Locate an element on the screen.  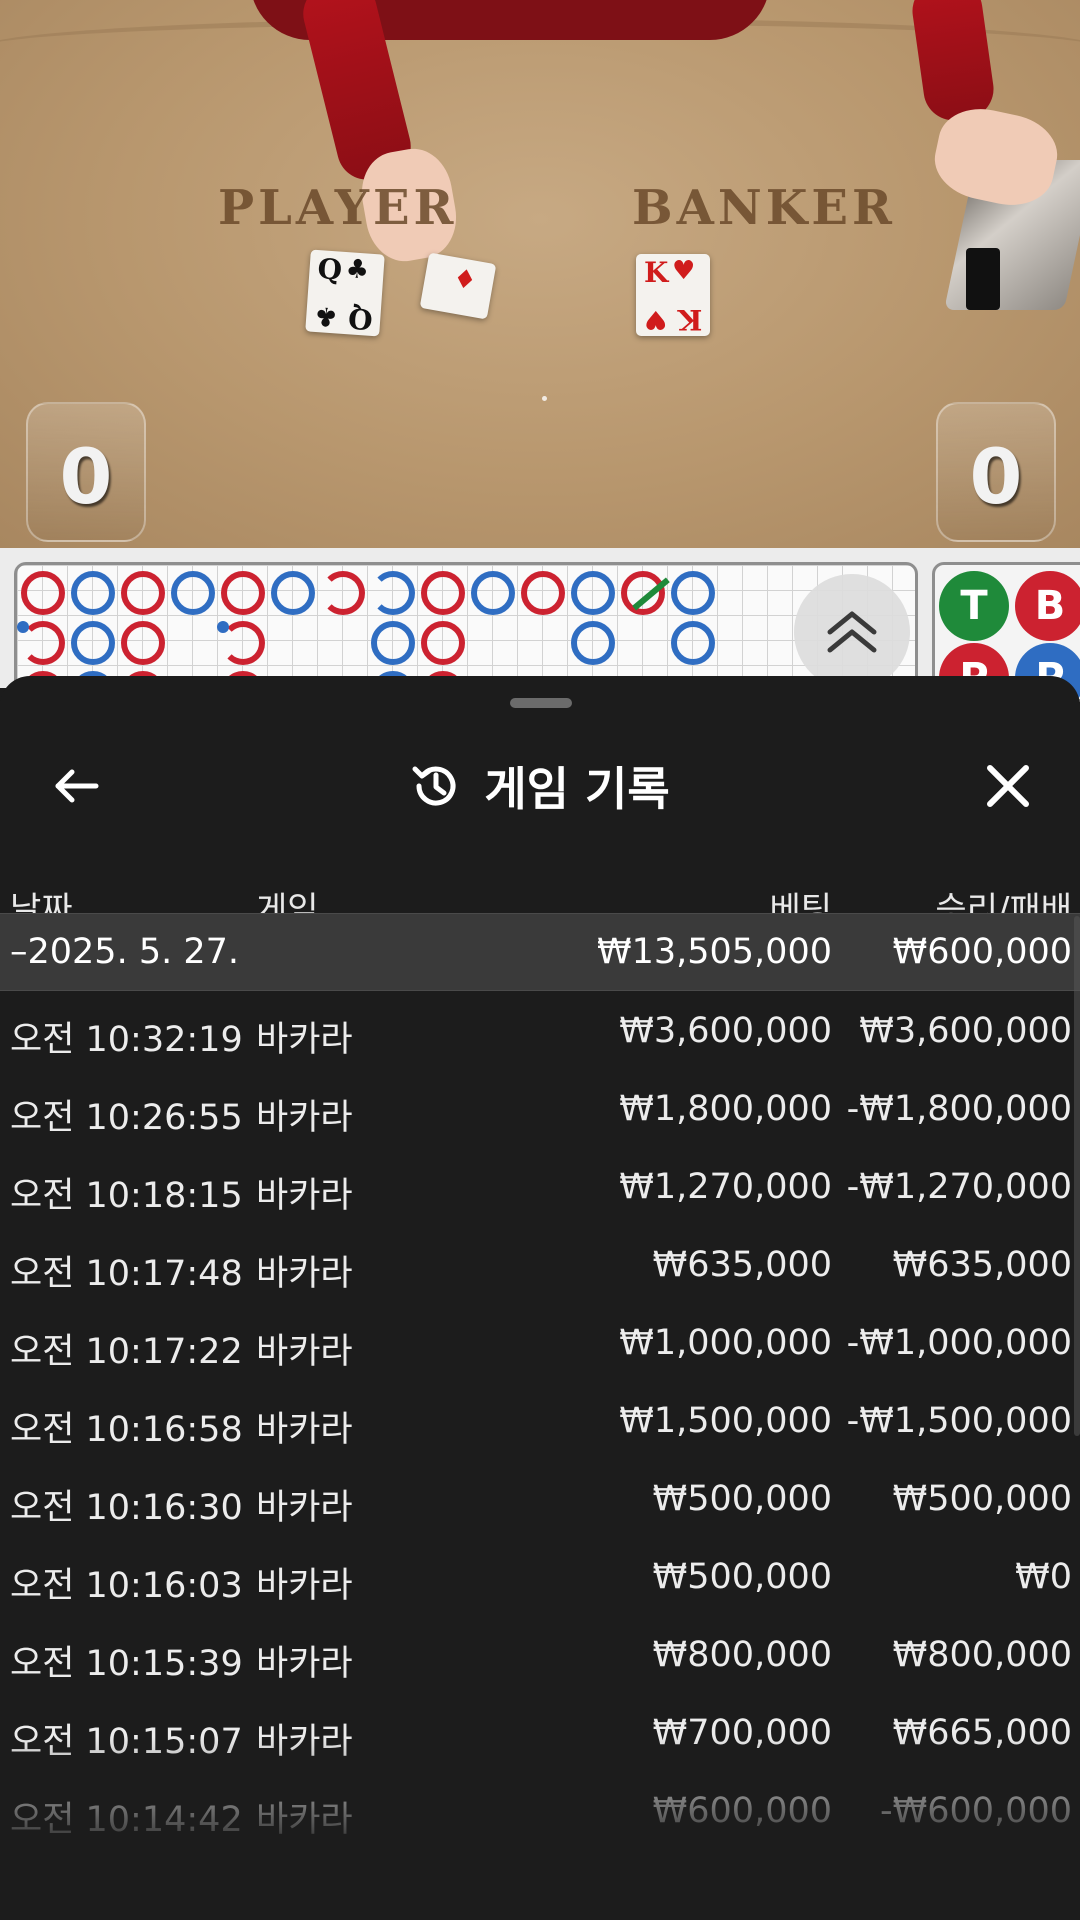
tie-mark is located at coordinates (651, 594).